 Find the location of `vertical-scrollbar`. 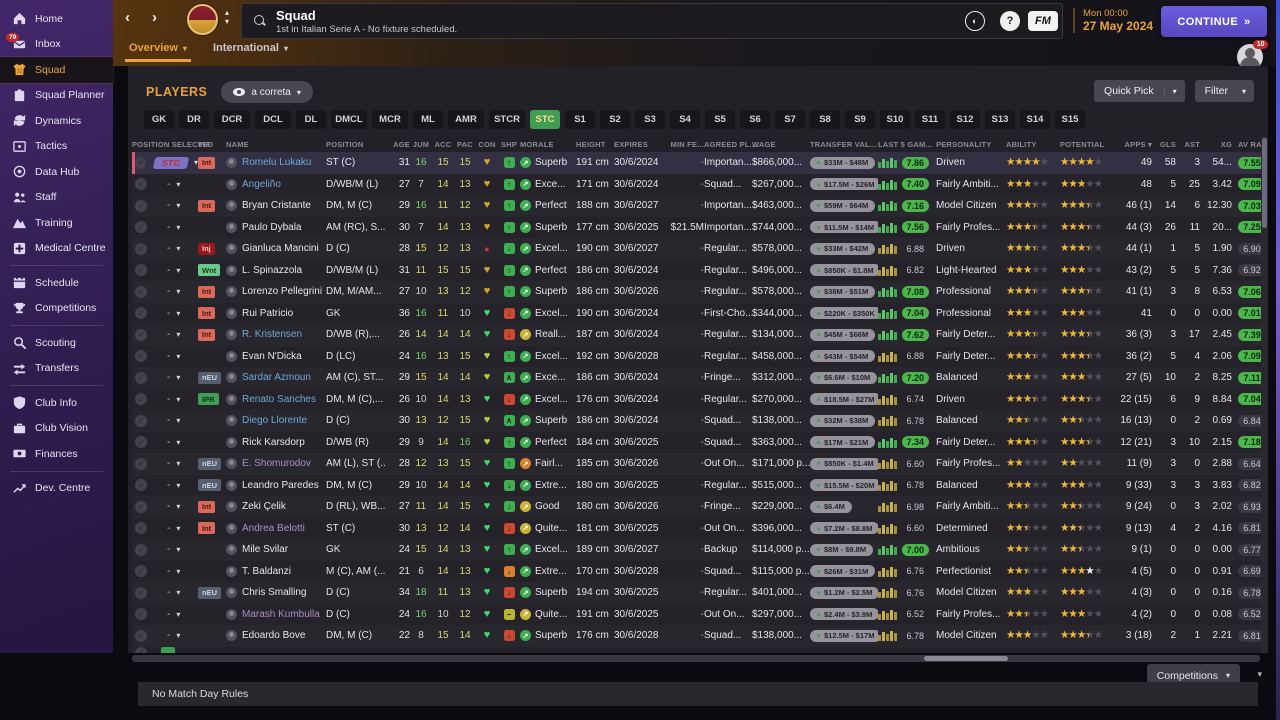

vertical-scrollbar is located at coordinates (1264, 394).